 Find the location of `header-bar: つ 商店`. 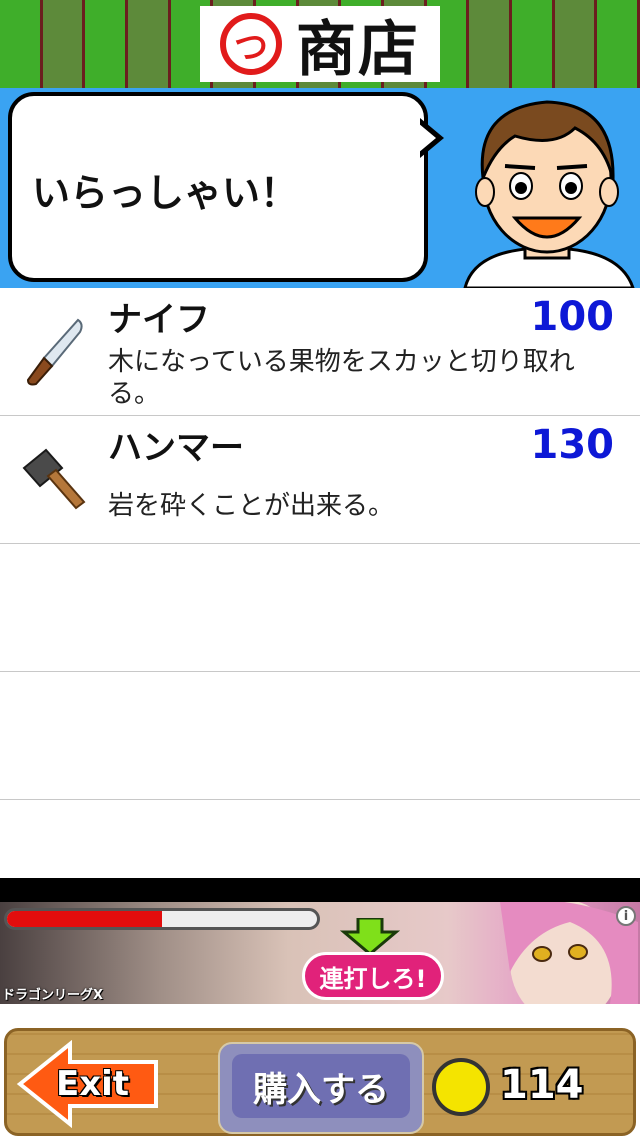

header-bar: つ 商店 is located at coordinates (320, 44).